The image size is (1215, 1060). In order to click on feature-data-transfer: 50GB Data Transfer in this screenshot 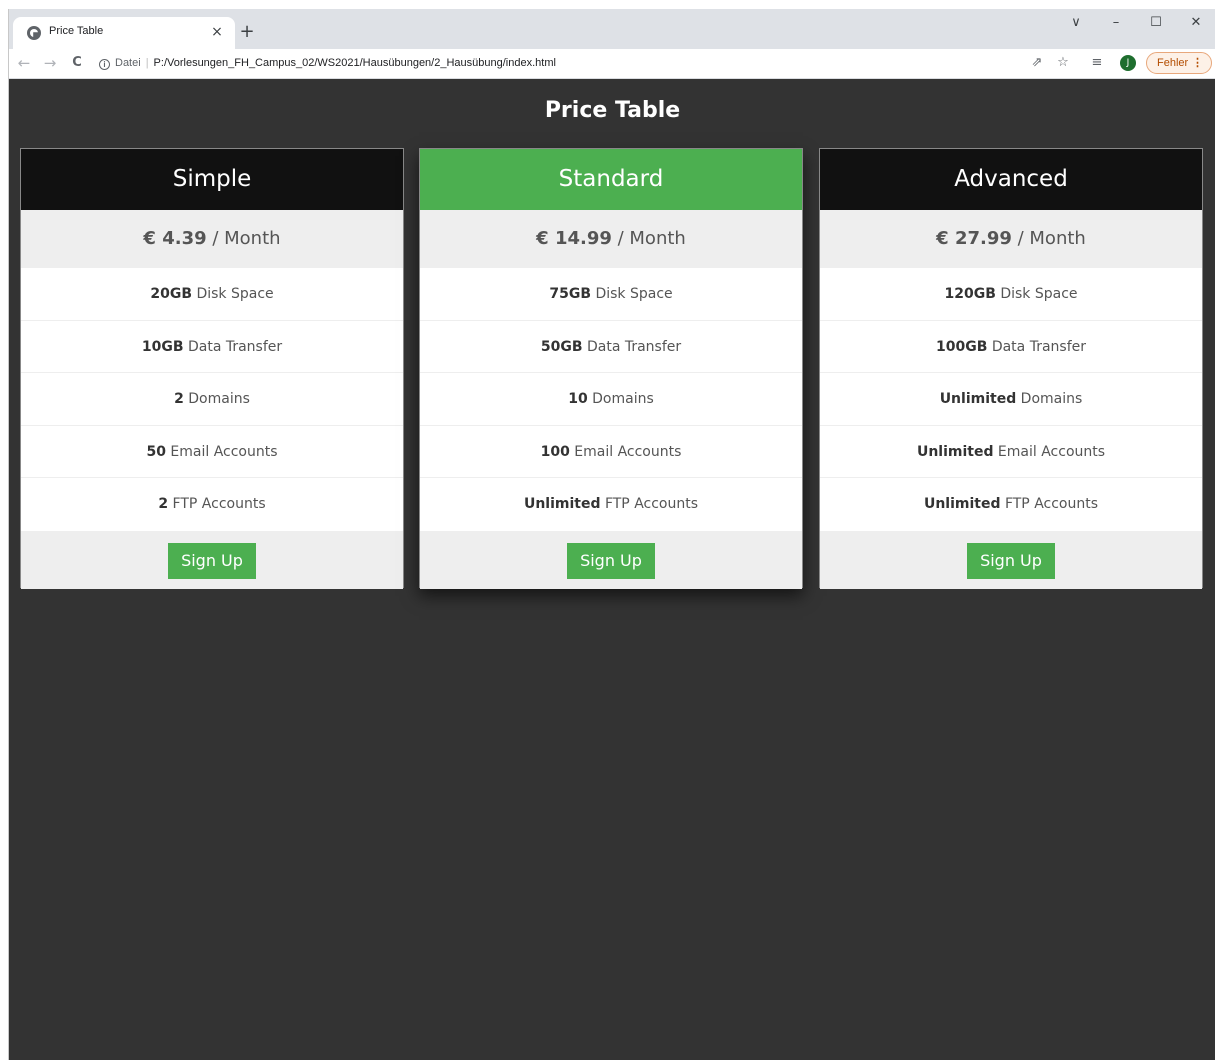, I will do `click(611, 347)`.